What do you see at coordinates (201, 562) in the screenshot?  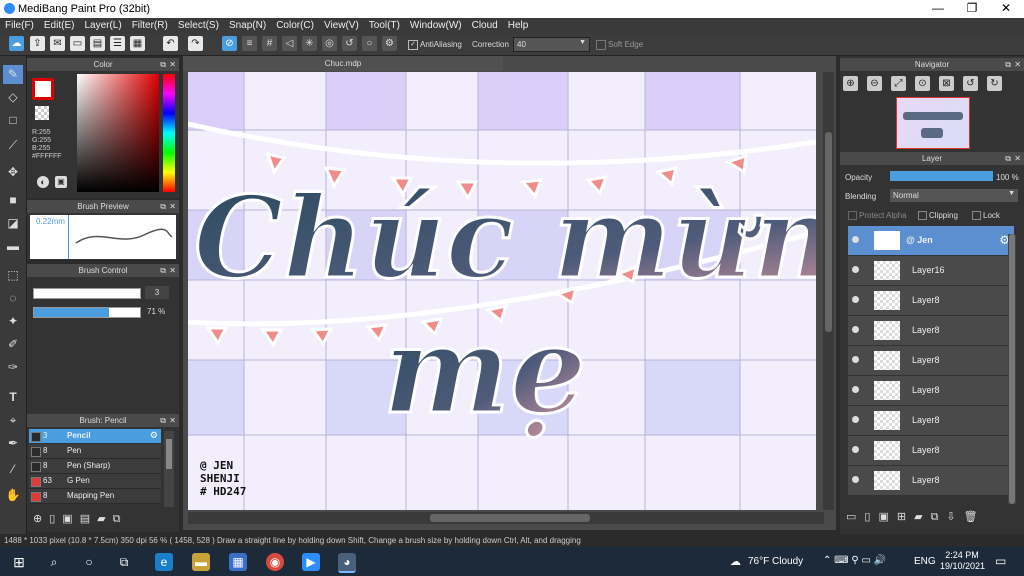 I see `file-explorer-icon: ▬` at bounding box center [201, 562].